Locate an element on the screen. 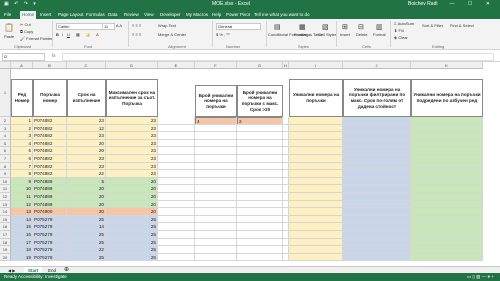 The image size is (500, 281). data-cell-c: 5 is located at coordinates (86, 181).